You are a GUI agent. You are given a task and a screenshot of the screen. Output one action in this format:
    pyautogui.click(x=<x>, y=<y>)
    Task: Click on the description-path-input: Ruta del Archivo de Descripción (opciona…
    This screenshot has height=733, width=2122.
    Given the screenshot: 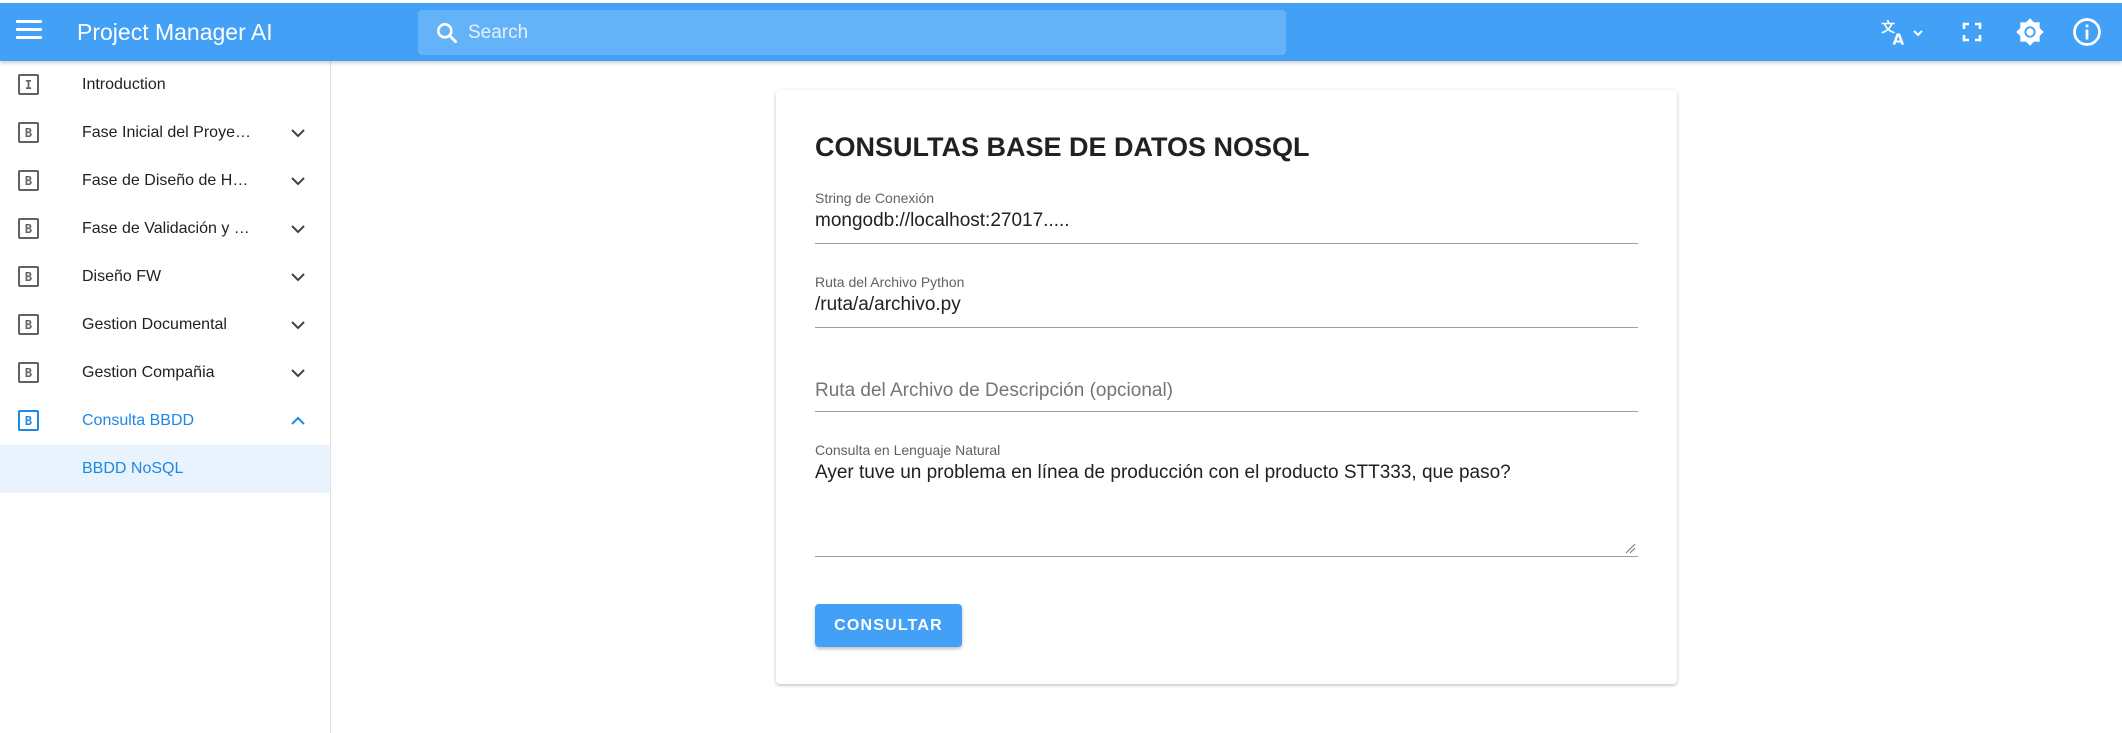 What is the action you would take?
    pyautogui.click(x=1226, y=391)
    